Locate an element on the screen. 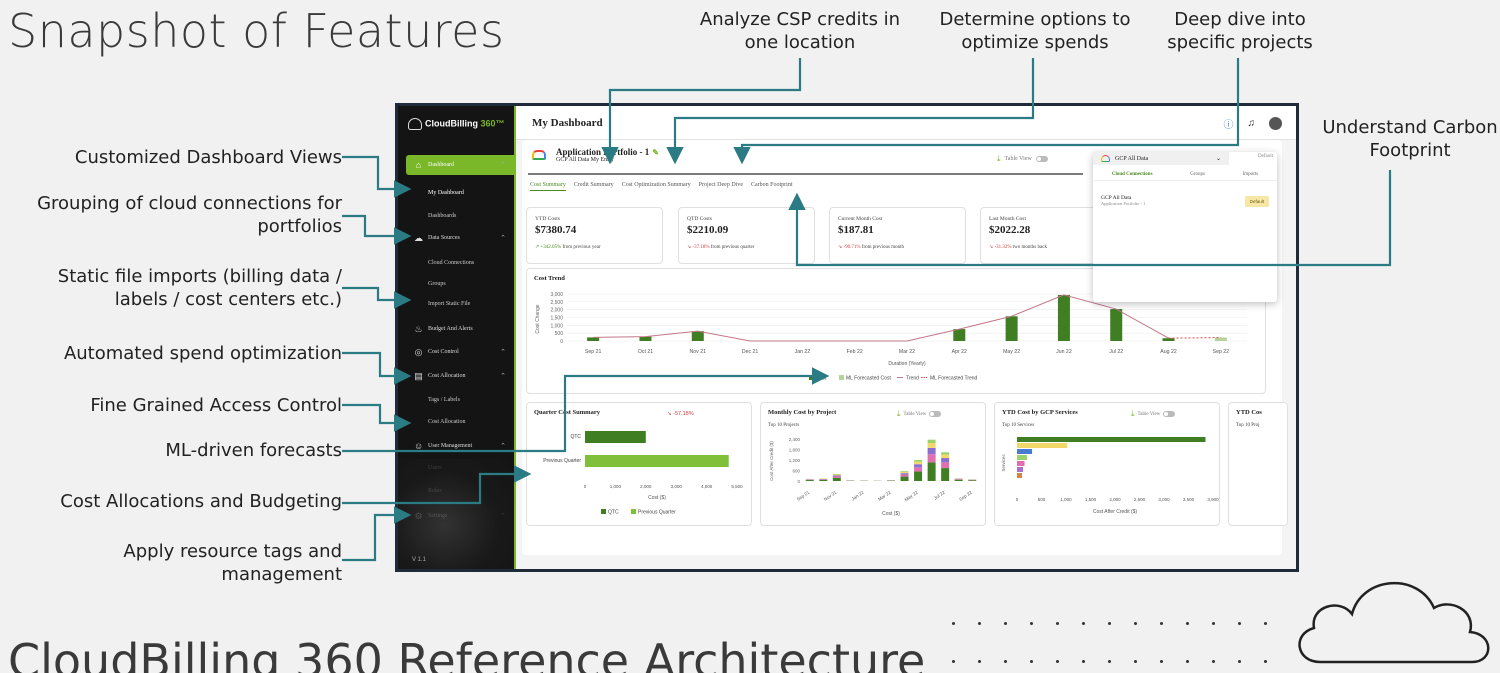 This screenshot has height=673, width=1500. x-tick-label: Jul 22 is located at coordinates (1116, 352).